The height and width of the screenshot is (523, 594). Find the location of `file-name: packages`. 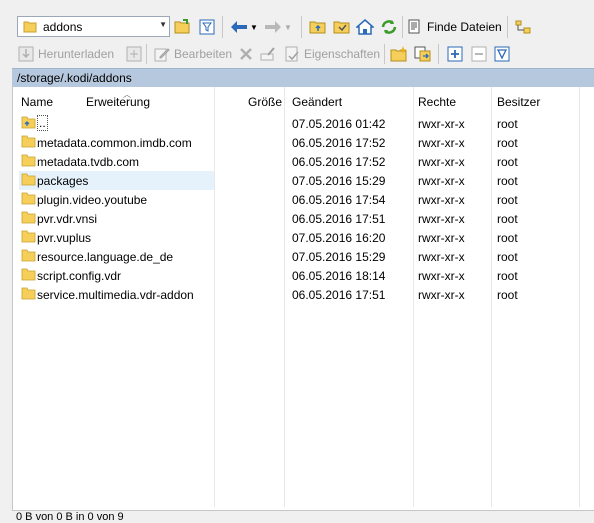

file-name: packages is located at coordinates (63, 181).